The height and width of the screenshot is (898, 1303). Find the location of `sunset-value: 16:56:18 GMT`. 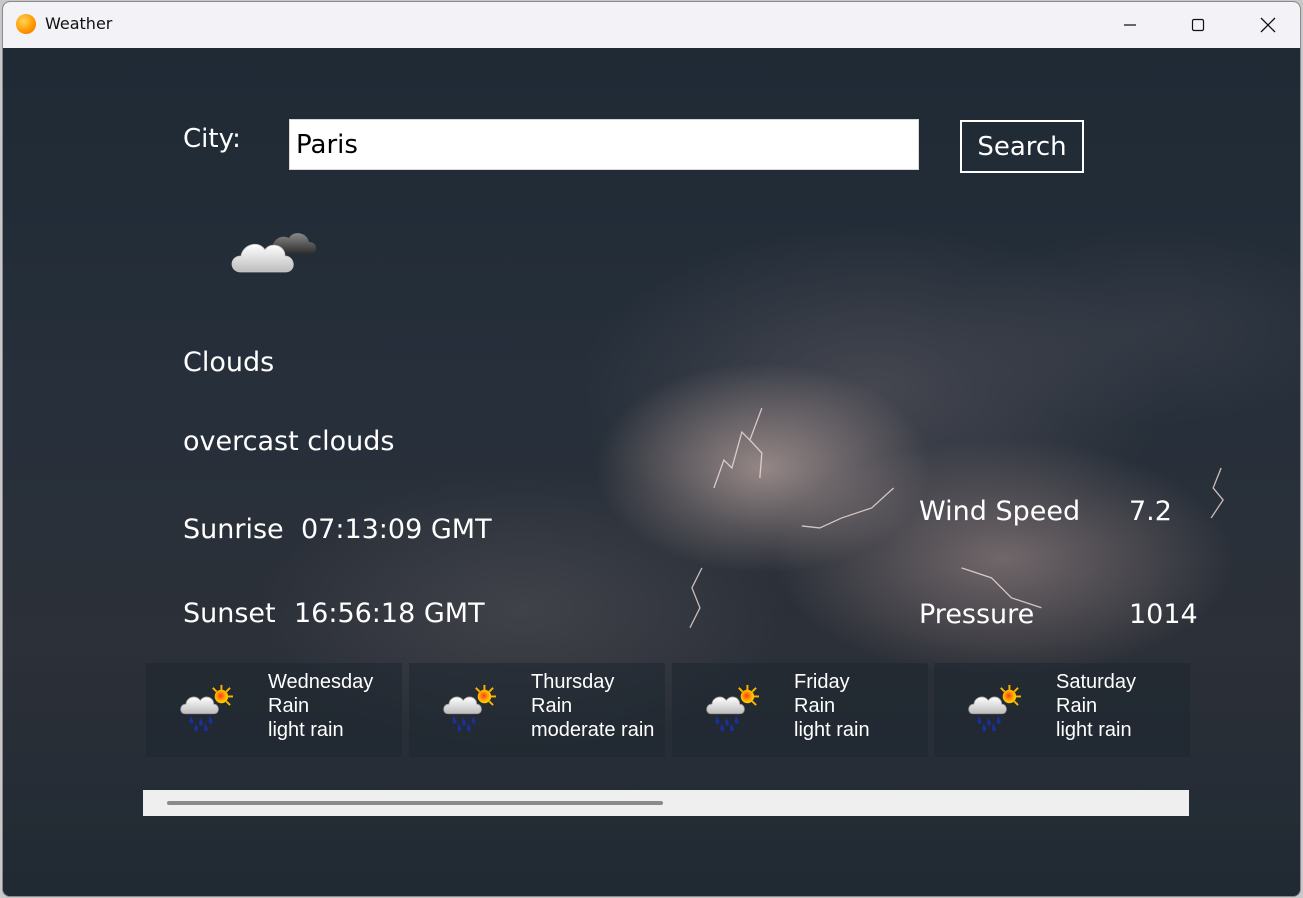

sunset-value: 16:56:18 GMT is located at coordinates (389, 613).